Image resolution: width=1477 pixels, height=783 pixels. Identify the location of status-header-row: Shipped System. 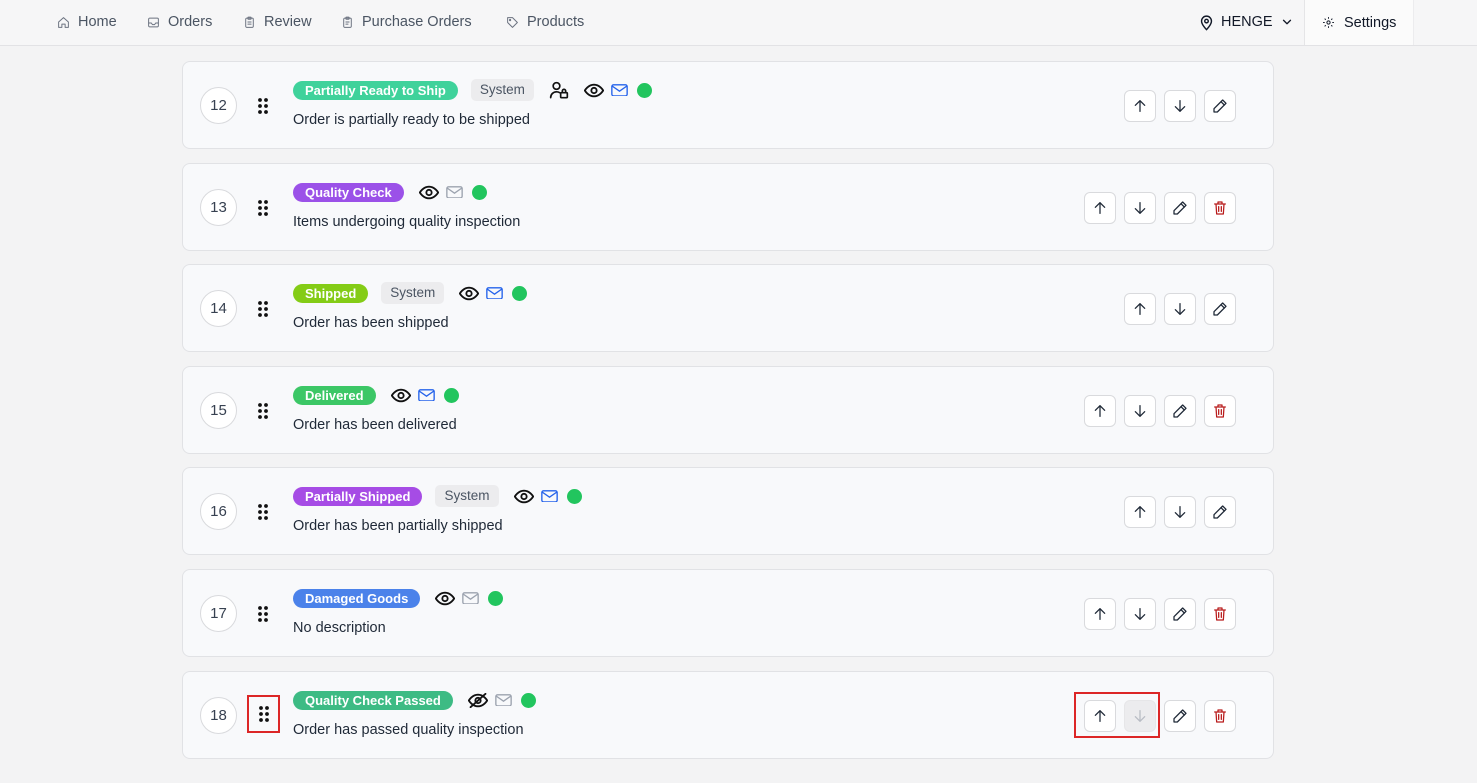
(410, 293).